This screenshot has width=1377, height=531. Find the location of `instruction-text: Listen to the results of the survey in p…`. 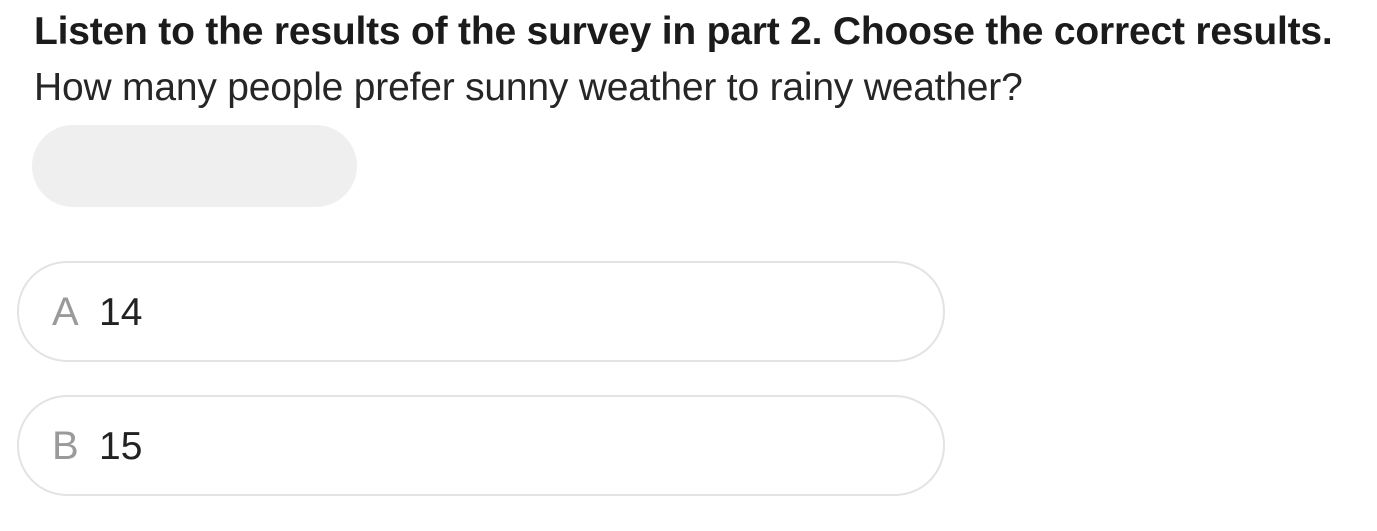

instruction-text: Listen to the results of the survey in p… is located at coordinates (683, 31).